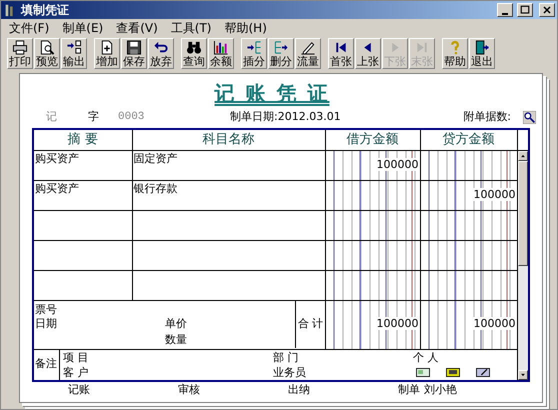  I want to click on signature-label: 记账, so click(79, 390).